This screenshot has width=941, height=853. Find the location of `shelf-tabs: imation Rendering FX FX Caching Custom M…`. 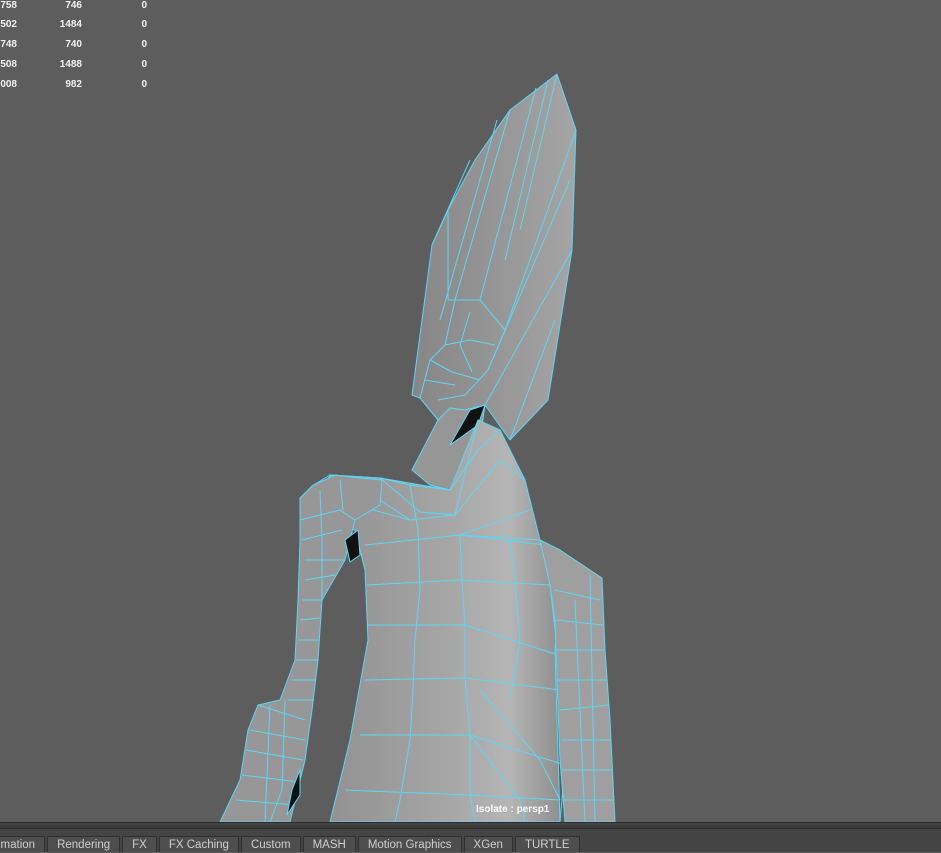

shelf-tabs: imation Rendering FX FX Caching Custom M… is located at coordinates (291, 844).